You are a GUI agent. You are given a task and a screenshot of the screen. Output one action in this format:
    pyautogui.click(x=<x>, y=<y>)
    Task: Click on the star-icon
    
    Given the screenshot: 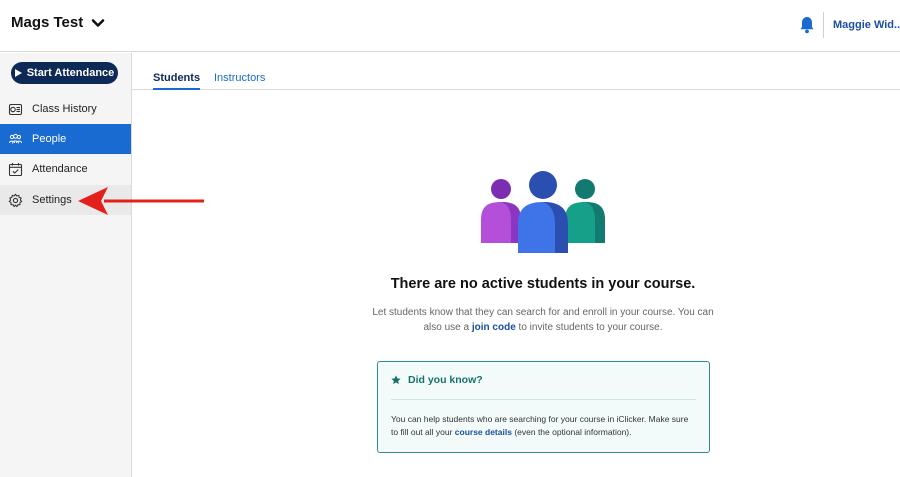 What is the action you would take?
    pyautogui.click(x=396, y=380)
    